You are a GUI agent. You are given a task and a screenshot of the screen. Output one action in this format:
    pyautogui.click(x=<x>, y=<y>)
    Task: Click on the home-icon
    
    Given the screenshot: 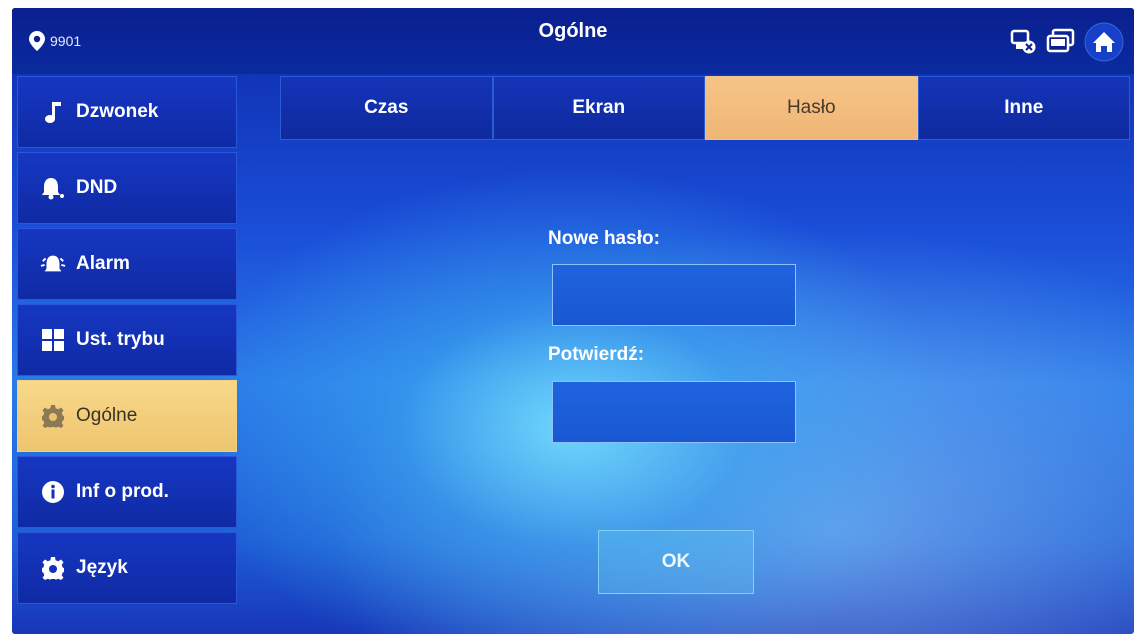 What is the action you would take?
    pyautogui.click(x=1104, y=42)
    